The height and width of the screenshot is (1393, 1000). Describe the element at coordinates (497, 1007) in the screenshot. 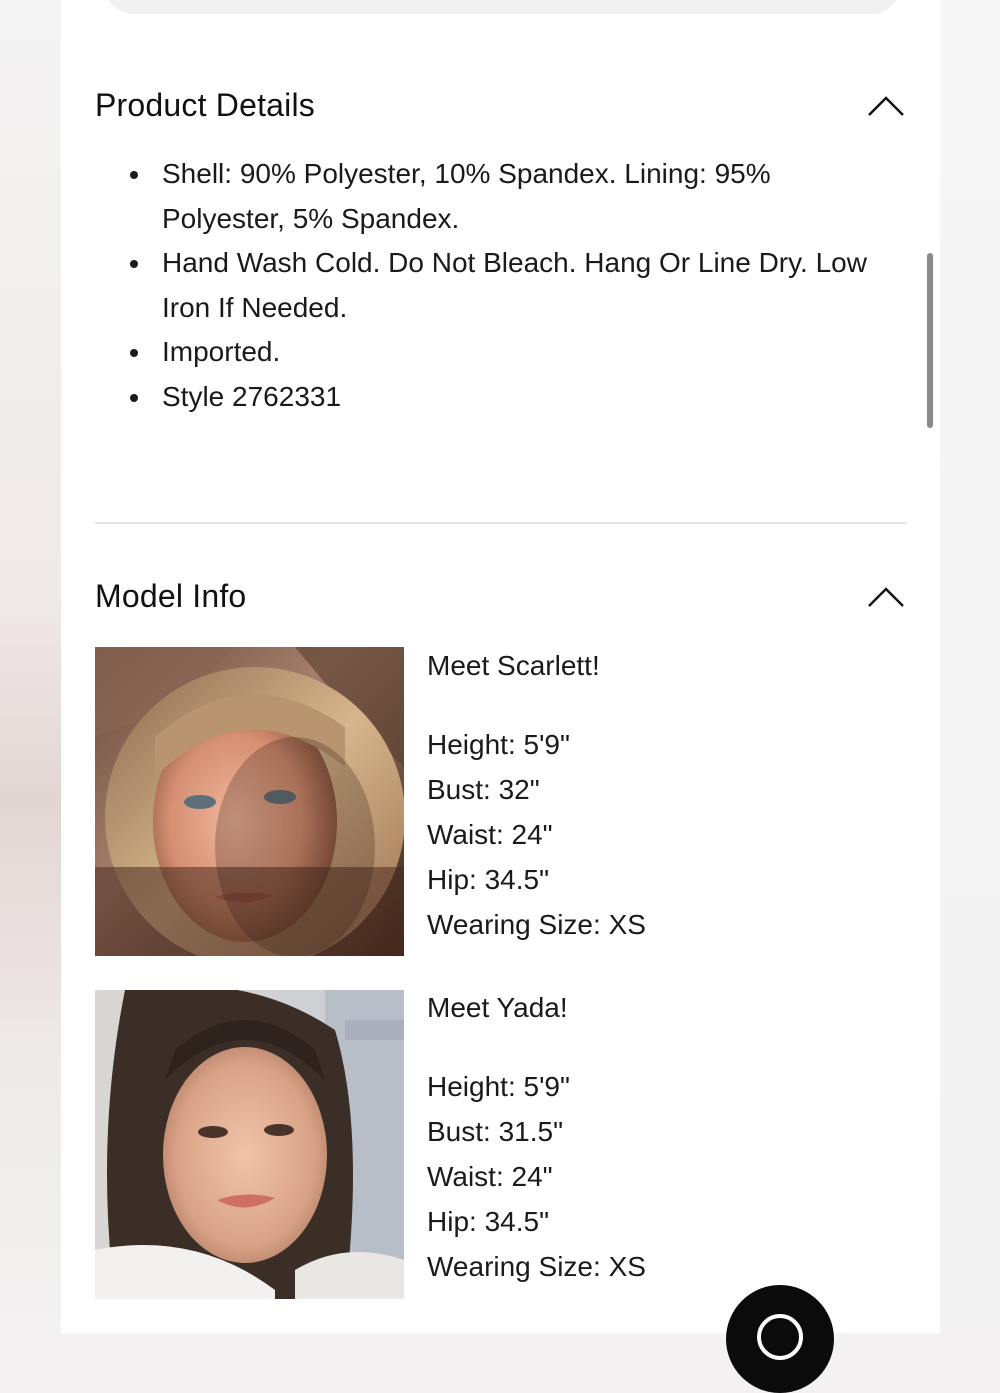

I see `model-intro: Meet Yada!` at that location.